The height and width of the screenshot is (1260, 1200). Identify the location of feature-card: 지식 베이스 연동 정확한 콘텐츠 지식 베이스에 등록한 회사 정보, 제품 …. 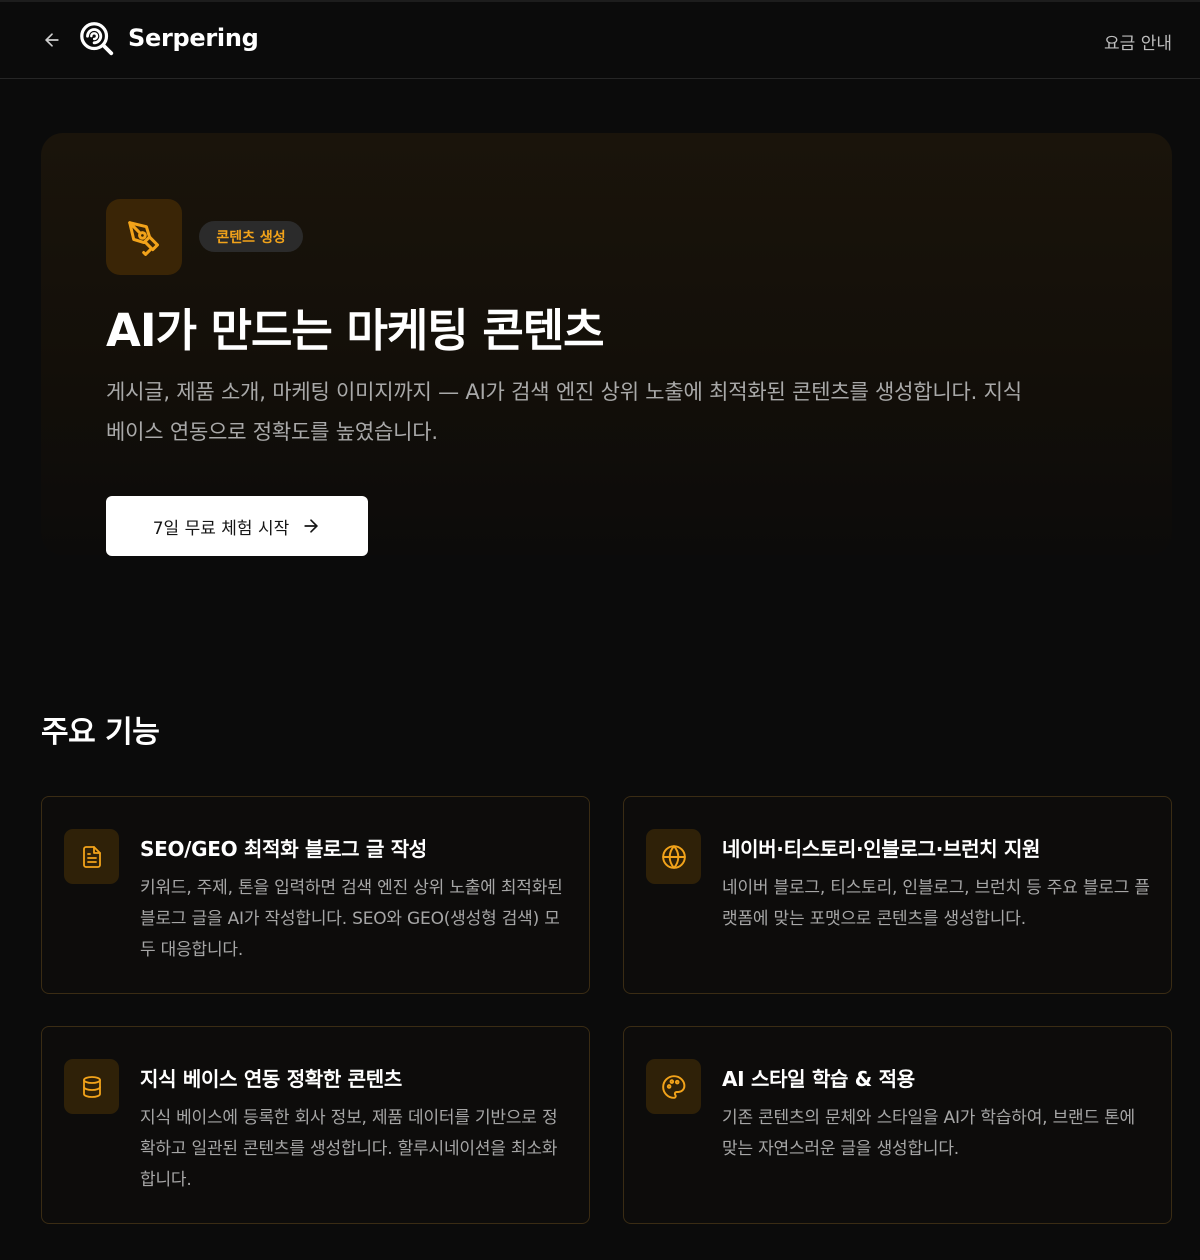
(315, 1125).